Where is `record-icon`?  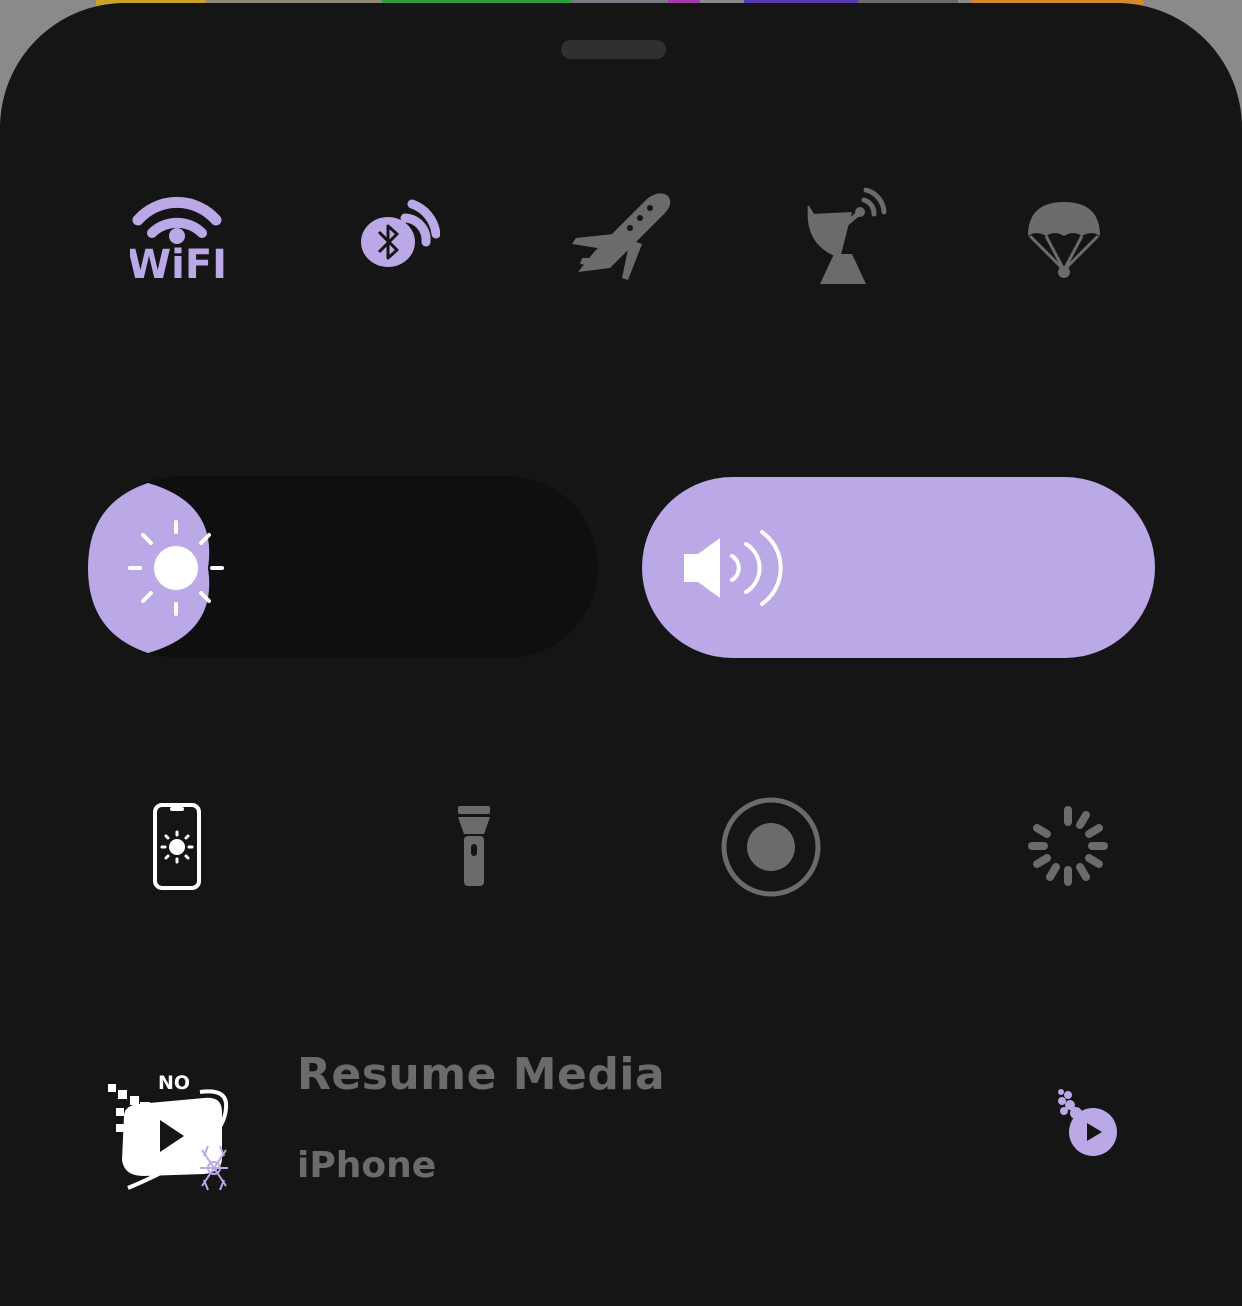
record-icon is located at coordinates (771, 847).